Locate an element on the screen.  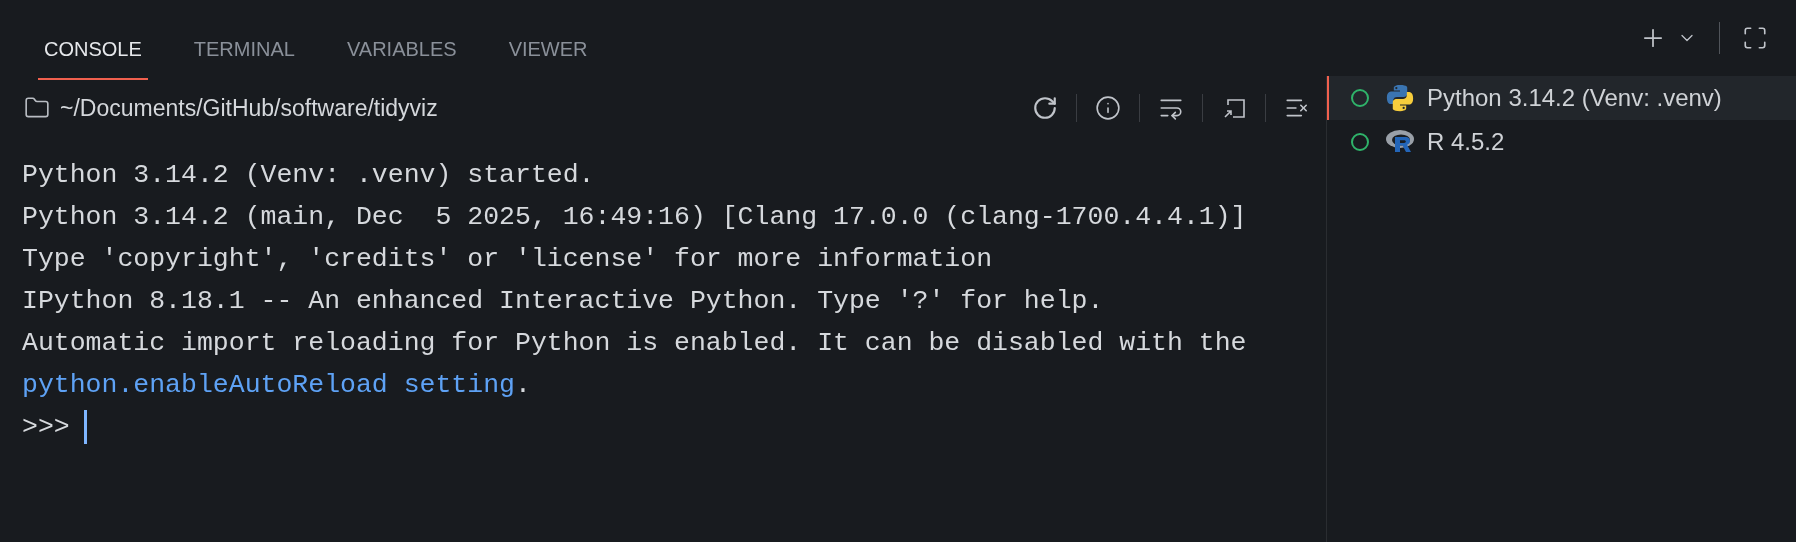
setting-link: python.enableAutoReload setting is located at coordinates (268, 385).